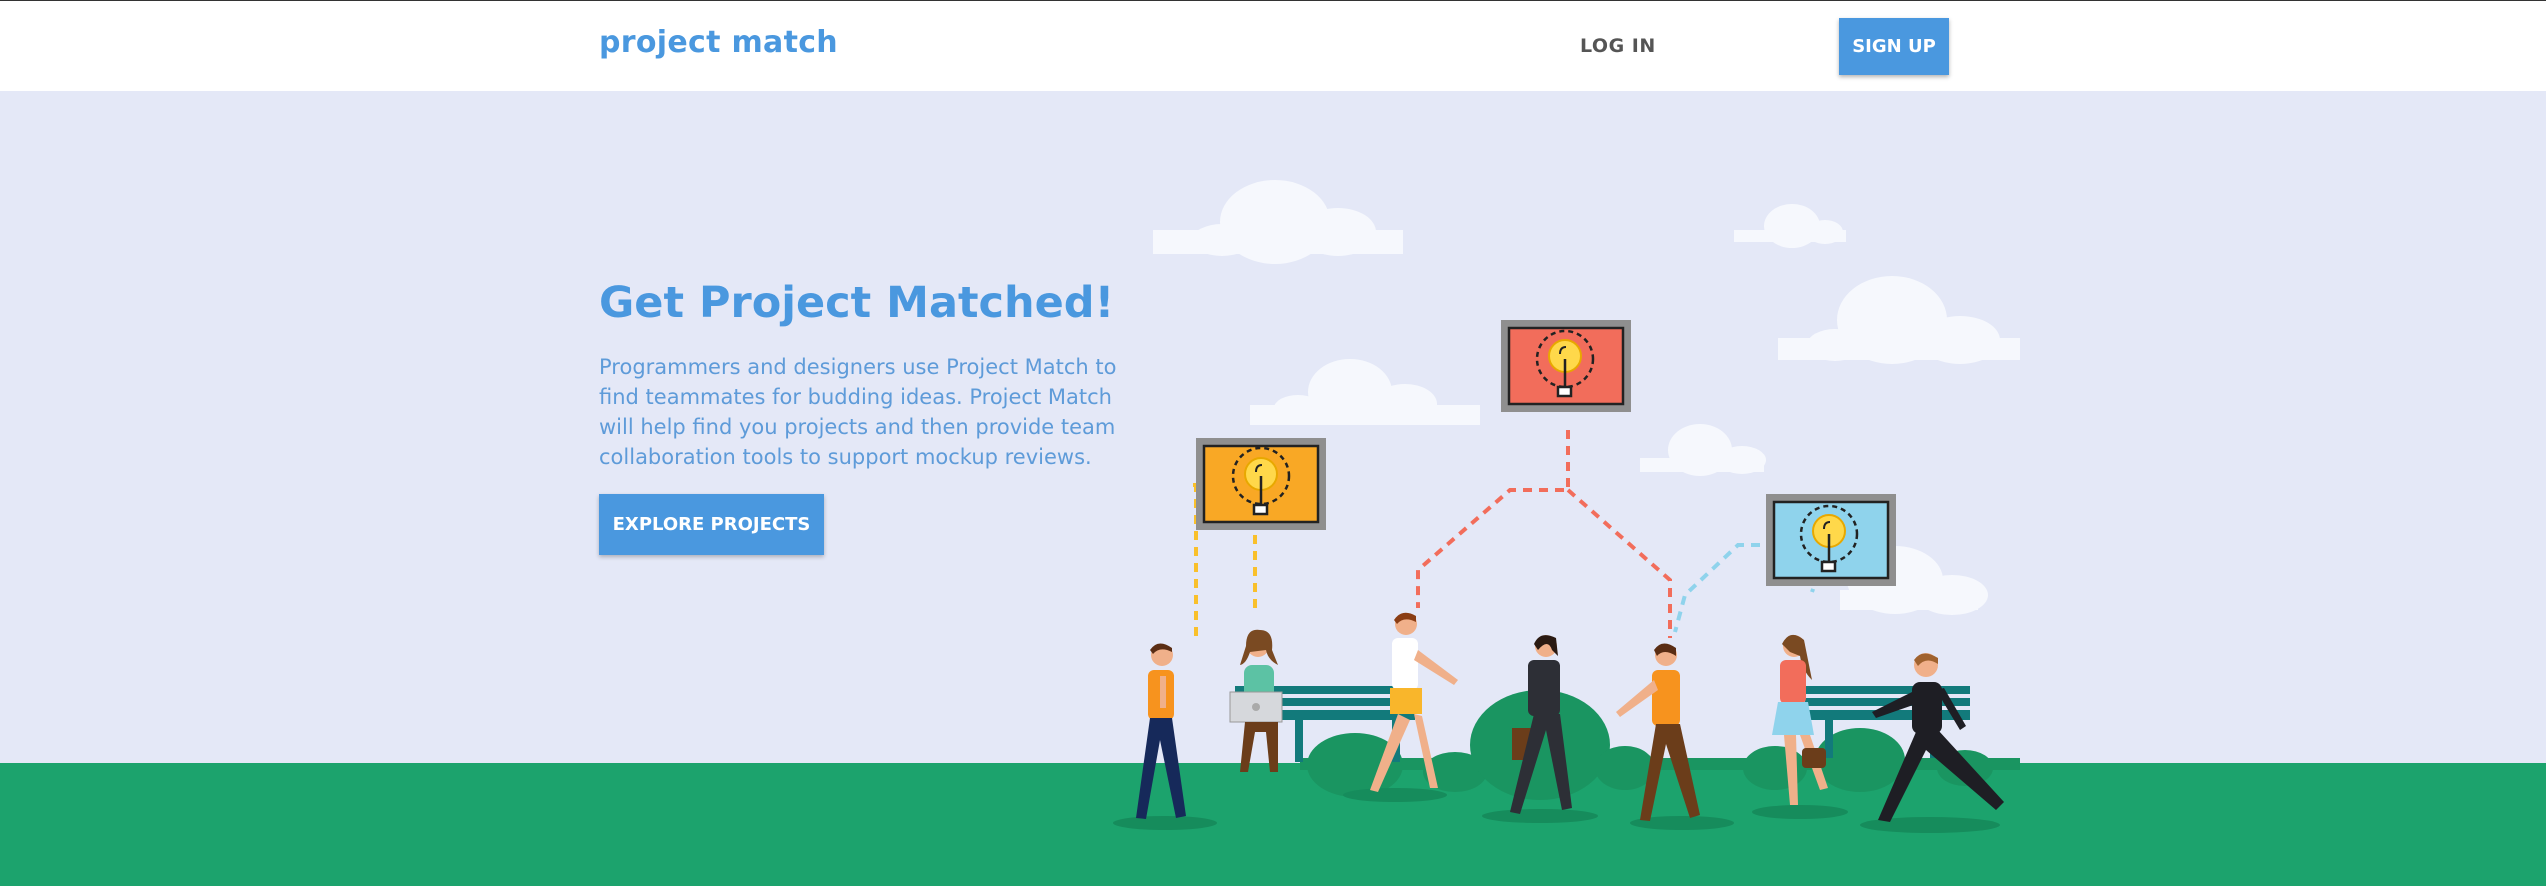 This screenshot has height=889, width=2546. I want to click on person-pointing, so click(1658, 732).